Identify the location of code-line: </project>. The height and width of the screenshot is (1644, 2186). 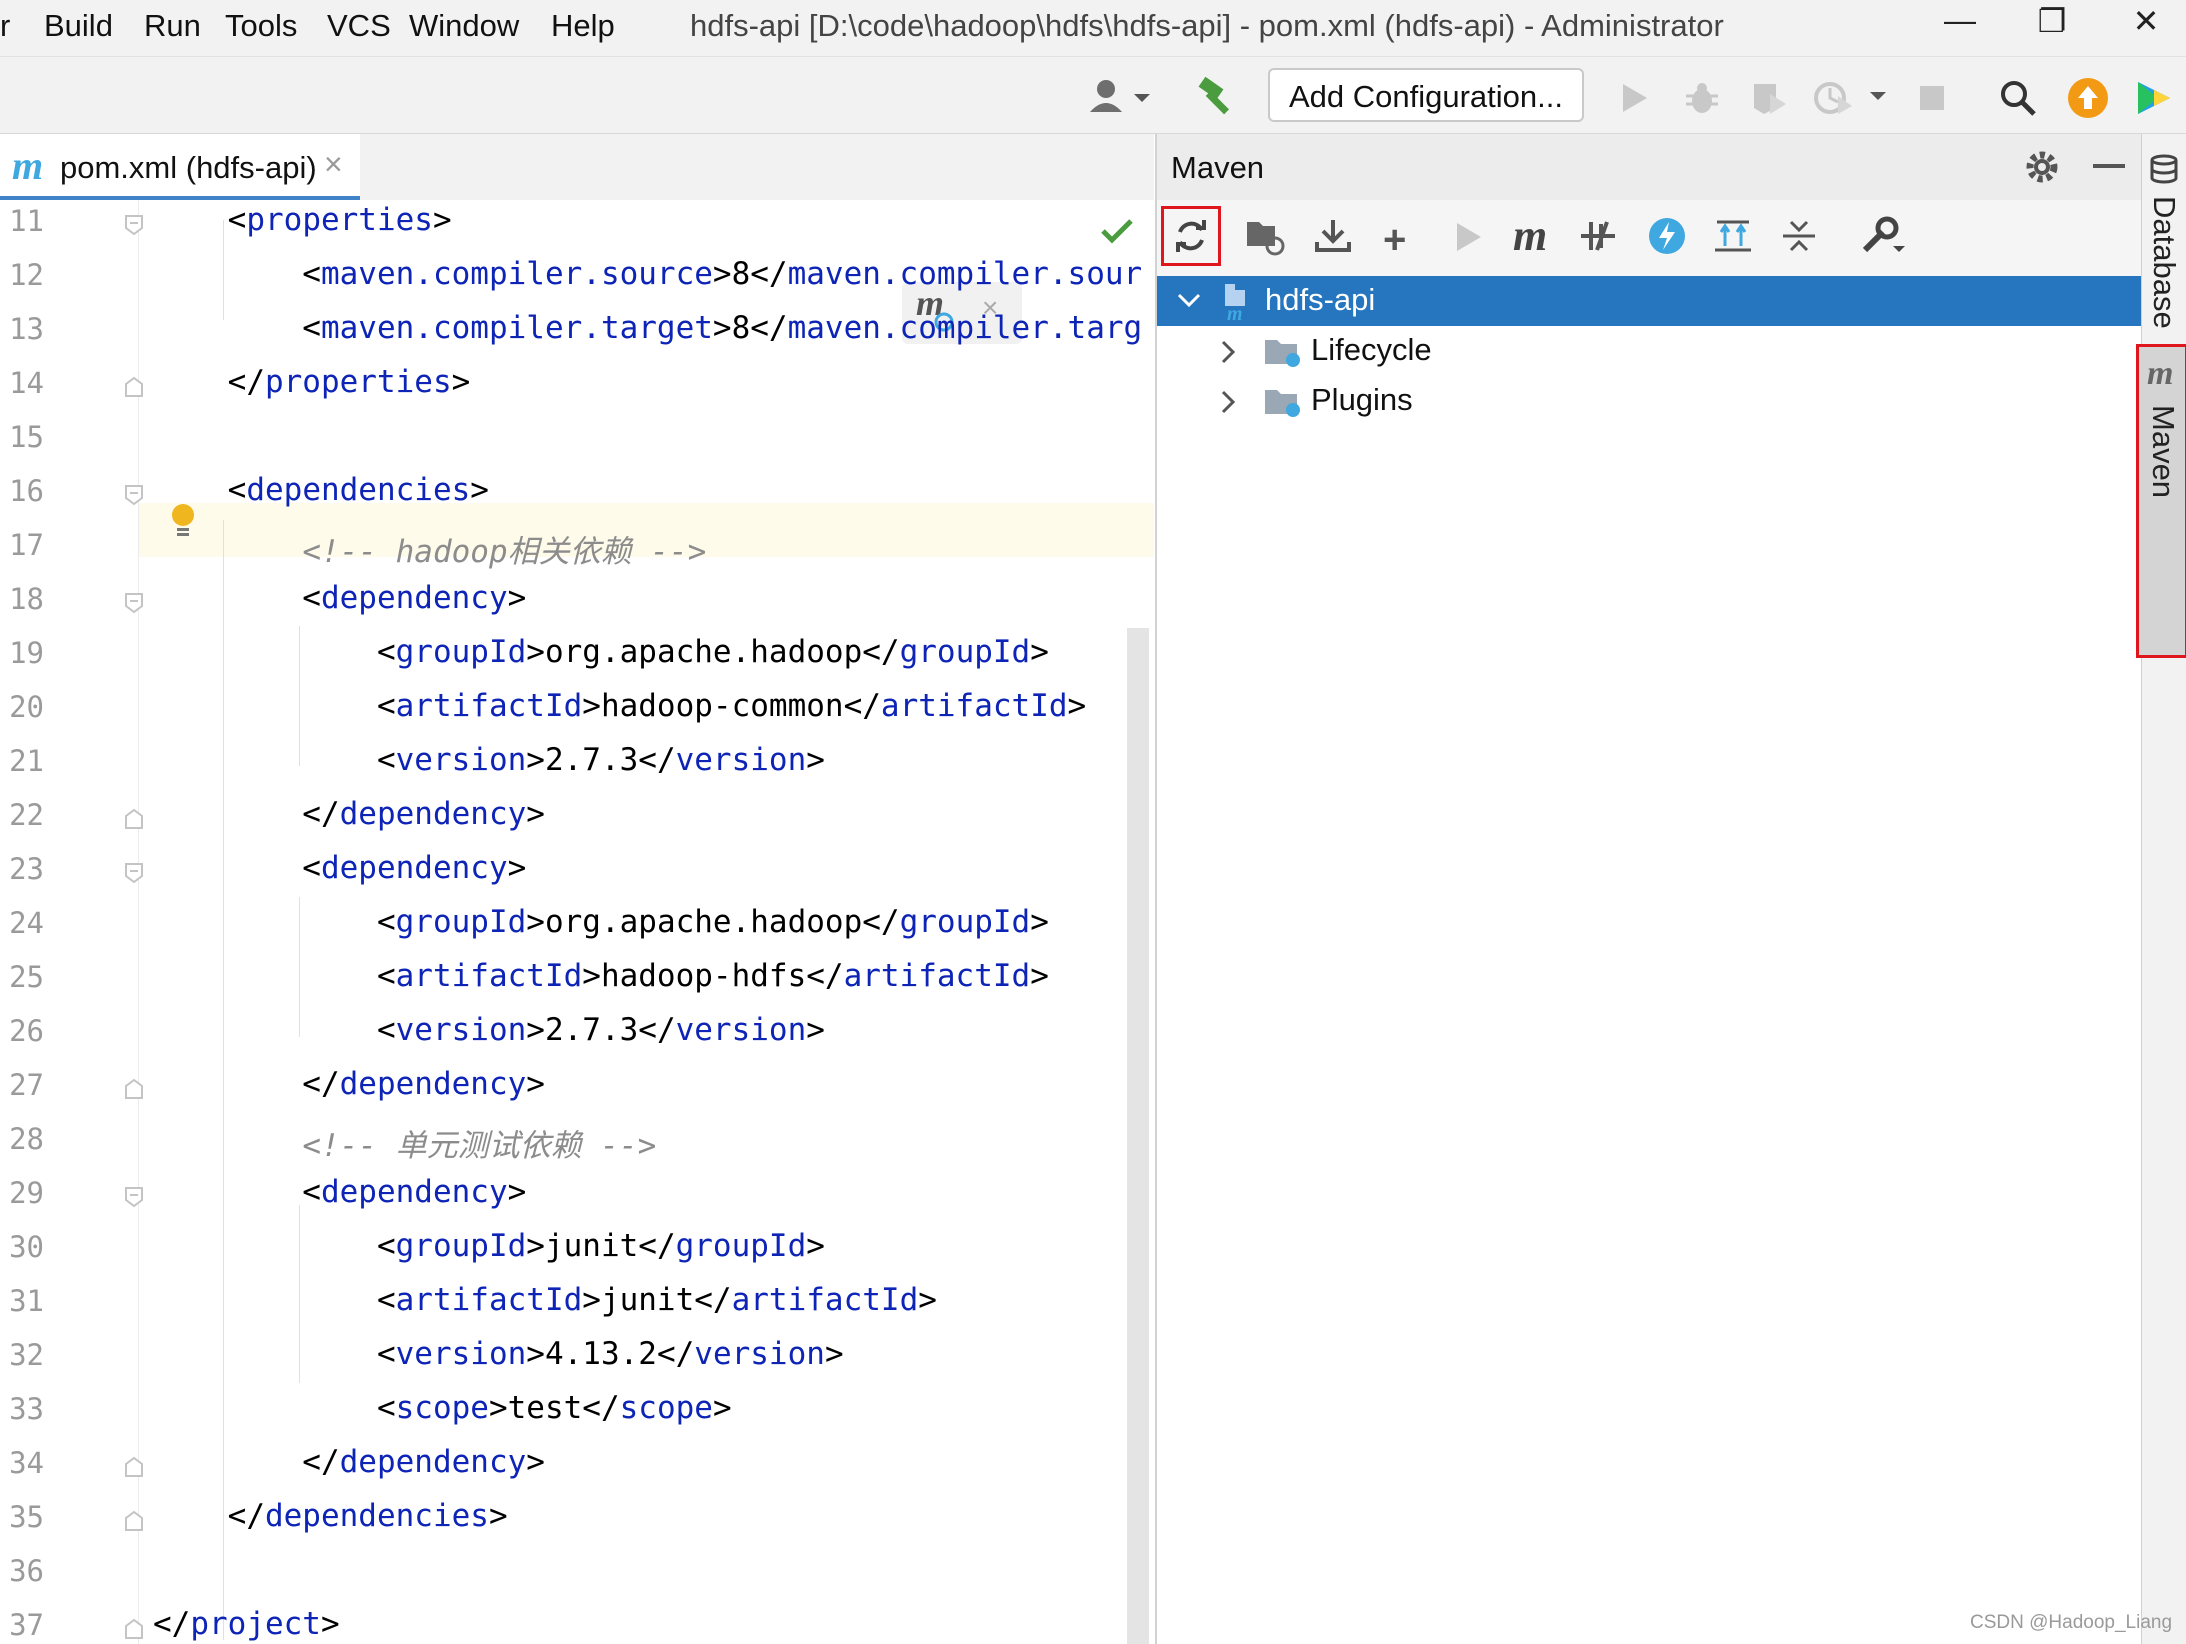
(246, 1624).